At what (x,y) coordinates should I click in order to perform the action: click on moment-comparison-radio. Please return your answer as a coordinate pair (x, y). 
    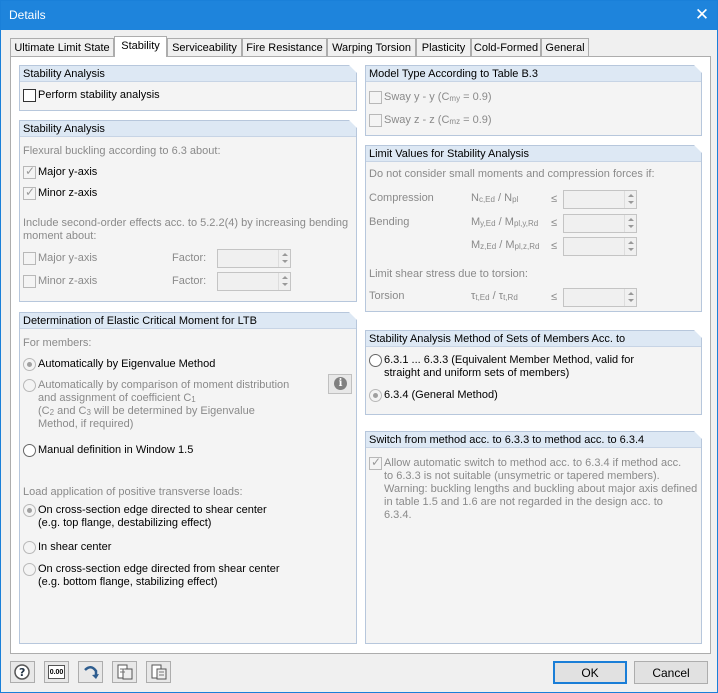
    Looking at the image, I should click on (29, 385).